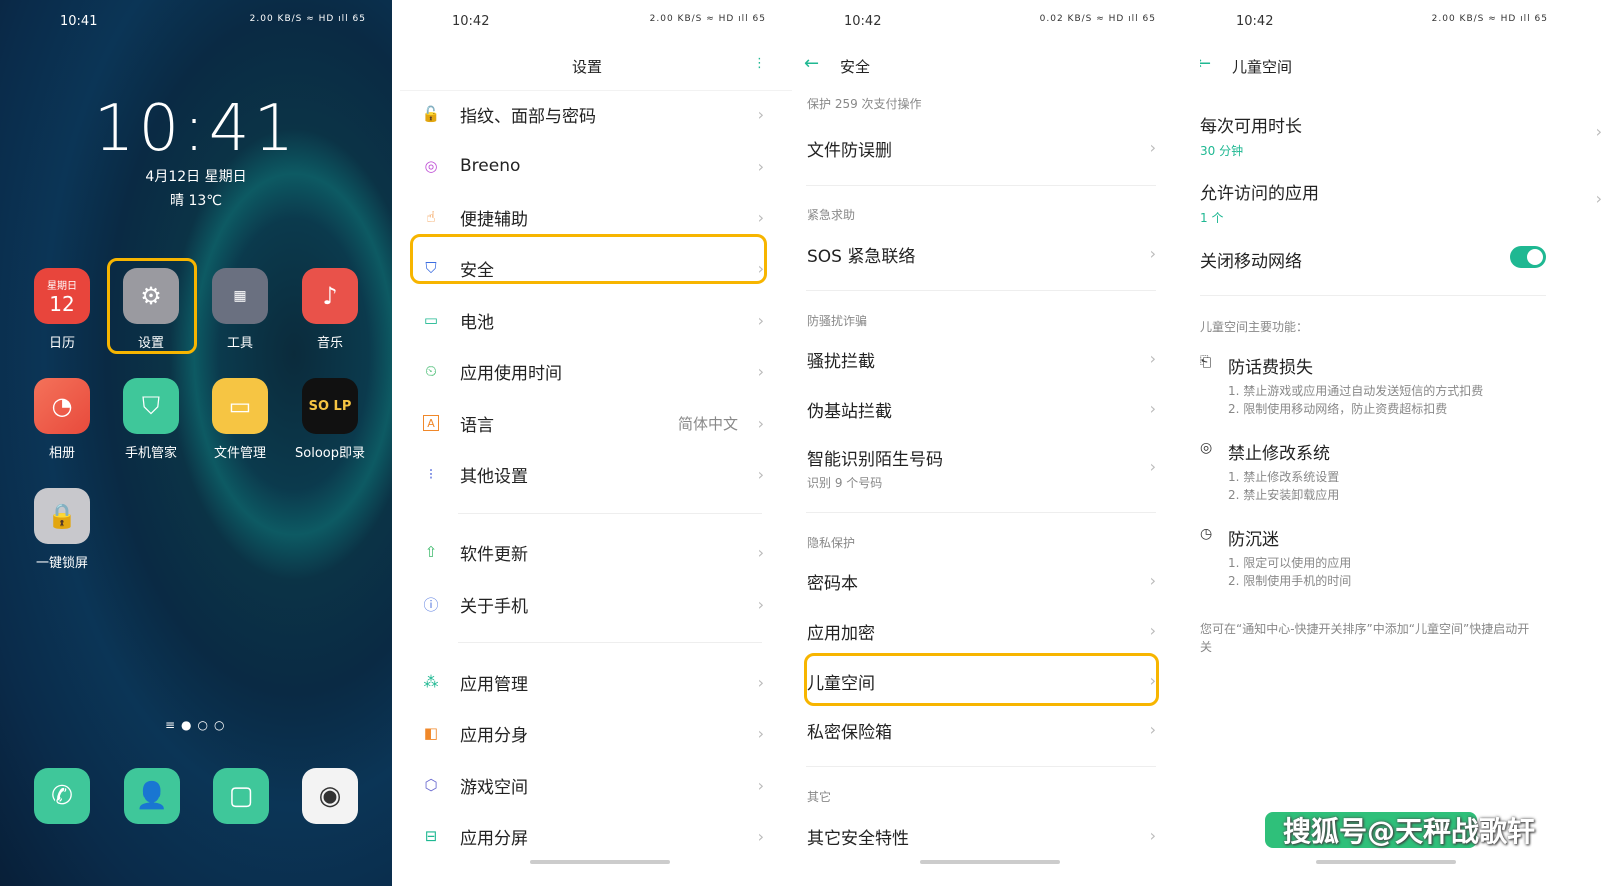  Describe the element at coordinates (596, 474) in the screenshot. I see `settings-item-other: ⁝ 其他设置 ›` at that location.